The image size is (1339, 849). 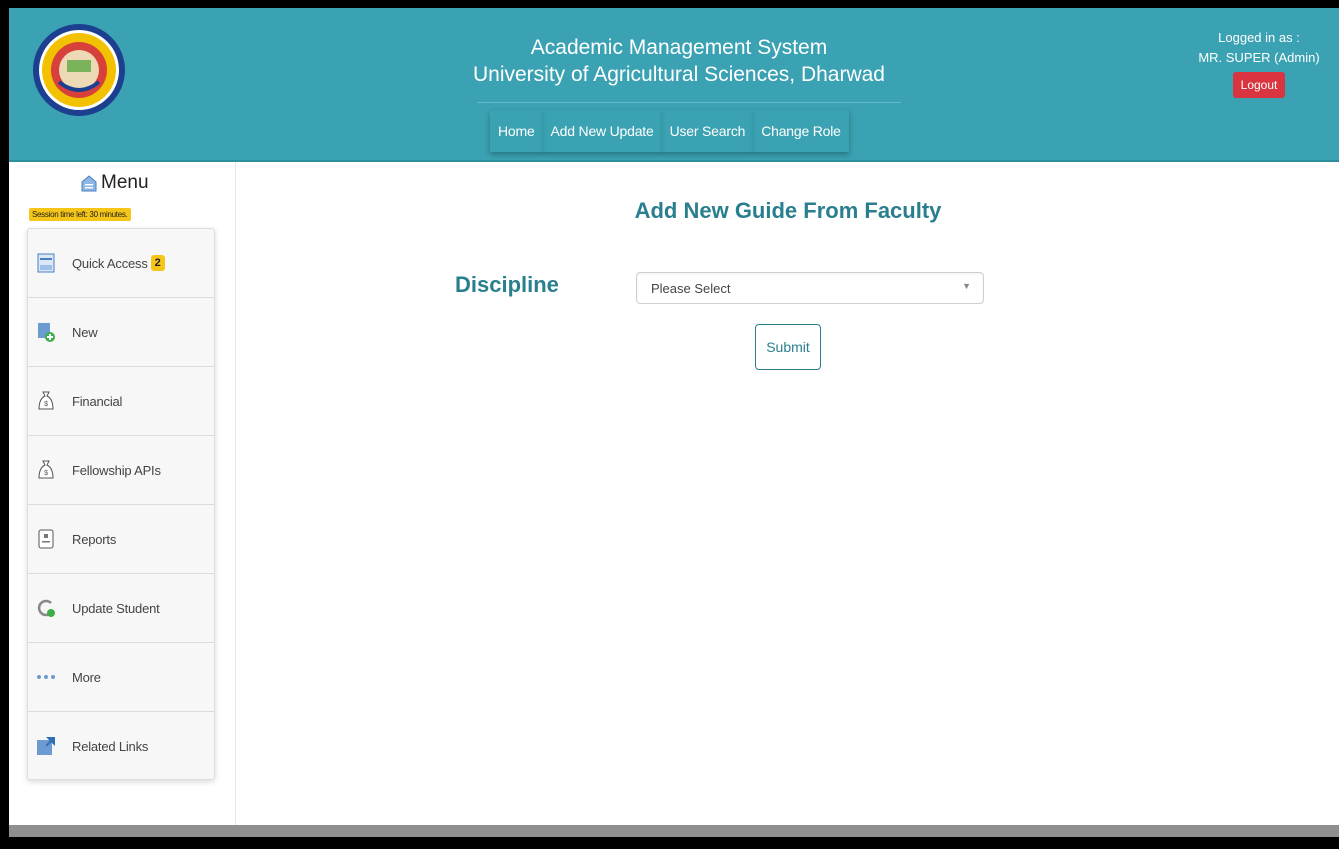 What do you see at coordinates (157, 263) in the screenshot?
I see `quick-access-badge: 2` at bounding box center [157, 263].